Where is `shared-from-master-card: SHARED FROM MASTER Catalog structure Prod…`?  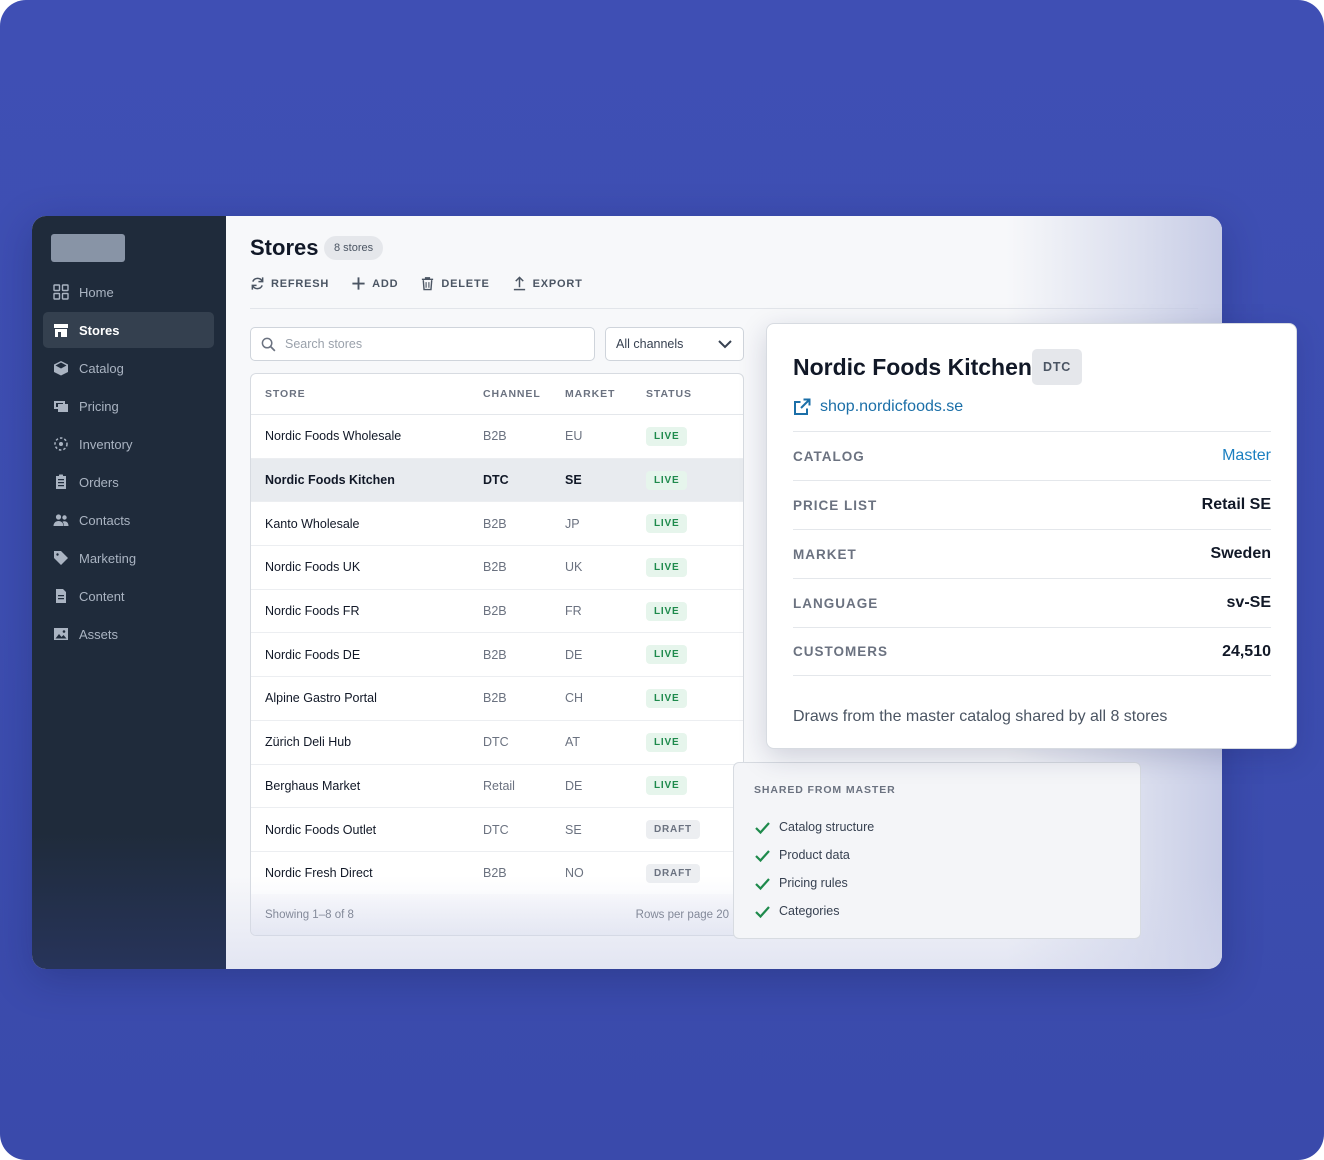
shared-from-master-card: SHARED FROM MASTER Catalog structure Prod… is located at coordinates (937, 850).